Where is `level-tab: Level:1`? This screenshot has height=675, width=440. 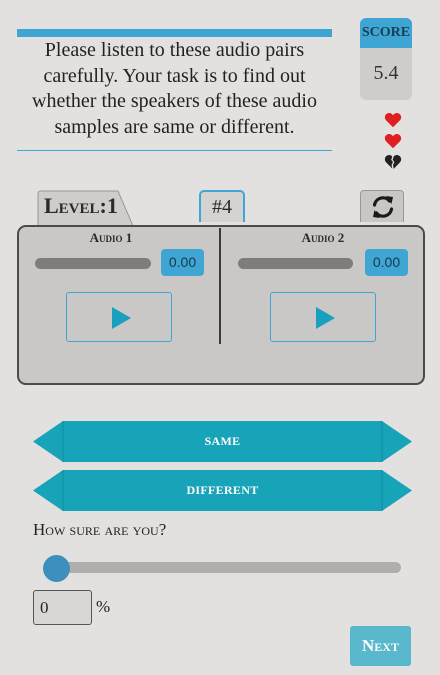
level-tab: Level:1 is located at coordinates (84, 208).